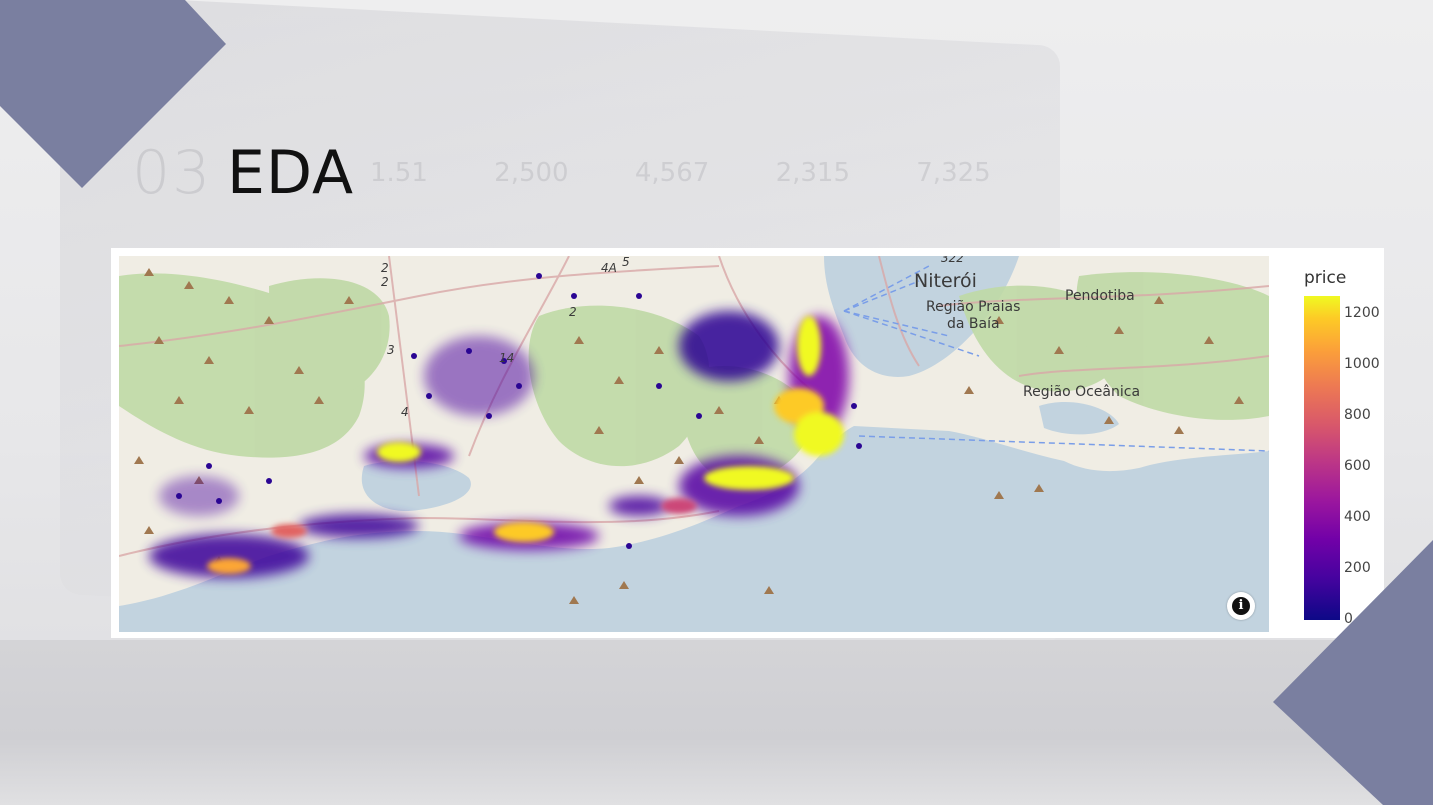  I want to click on road-number: 14, so click(506, 358).